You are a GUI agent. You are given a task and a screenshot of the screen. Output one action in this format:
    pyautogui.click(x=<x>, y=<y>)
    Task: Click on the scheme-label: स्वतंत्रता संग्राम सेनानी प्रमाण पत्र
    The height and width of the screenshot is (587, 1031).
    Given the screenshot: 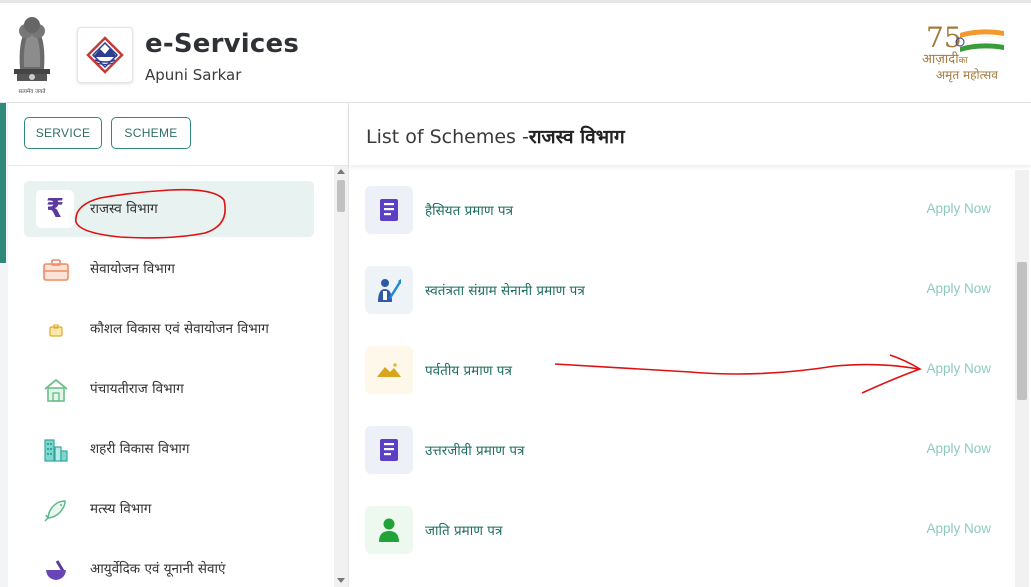 What is the action you would take?
    pyautogui.click(x=505, y=291)
    